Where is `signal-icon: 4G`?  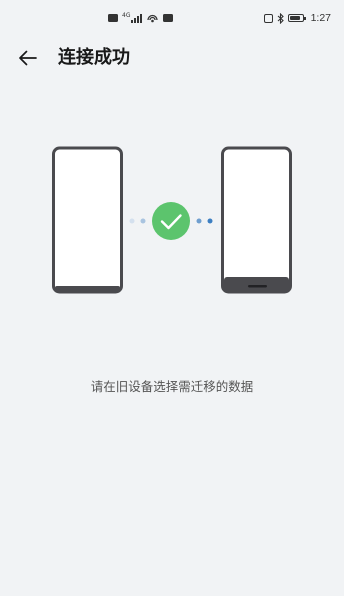
signal-icon: 4G is located at coordinates (132, 17).